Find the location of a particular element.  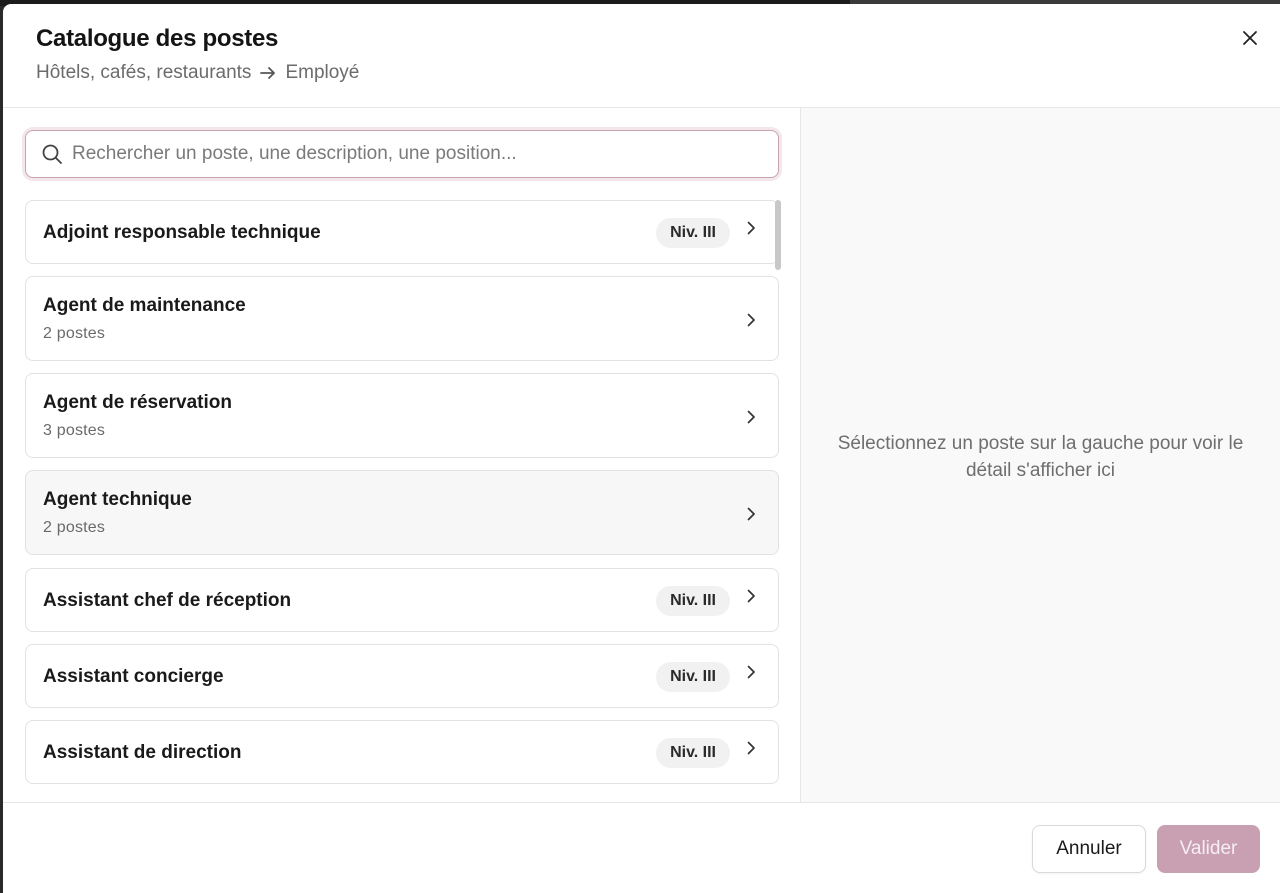

dialog-title: Catalogue des postes is located at coordinates (157, 38).